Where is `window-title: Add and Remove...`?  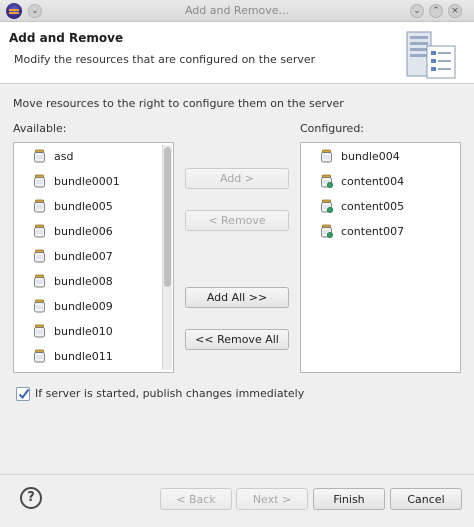 window-title: Add and Remove... is located at coordinates (237, 10).